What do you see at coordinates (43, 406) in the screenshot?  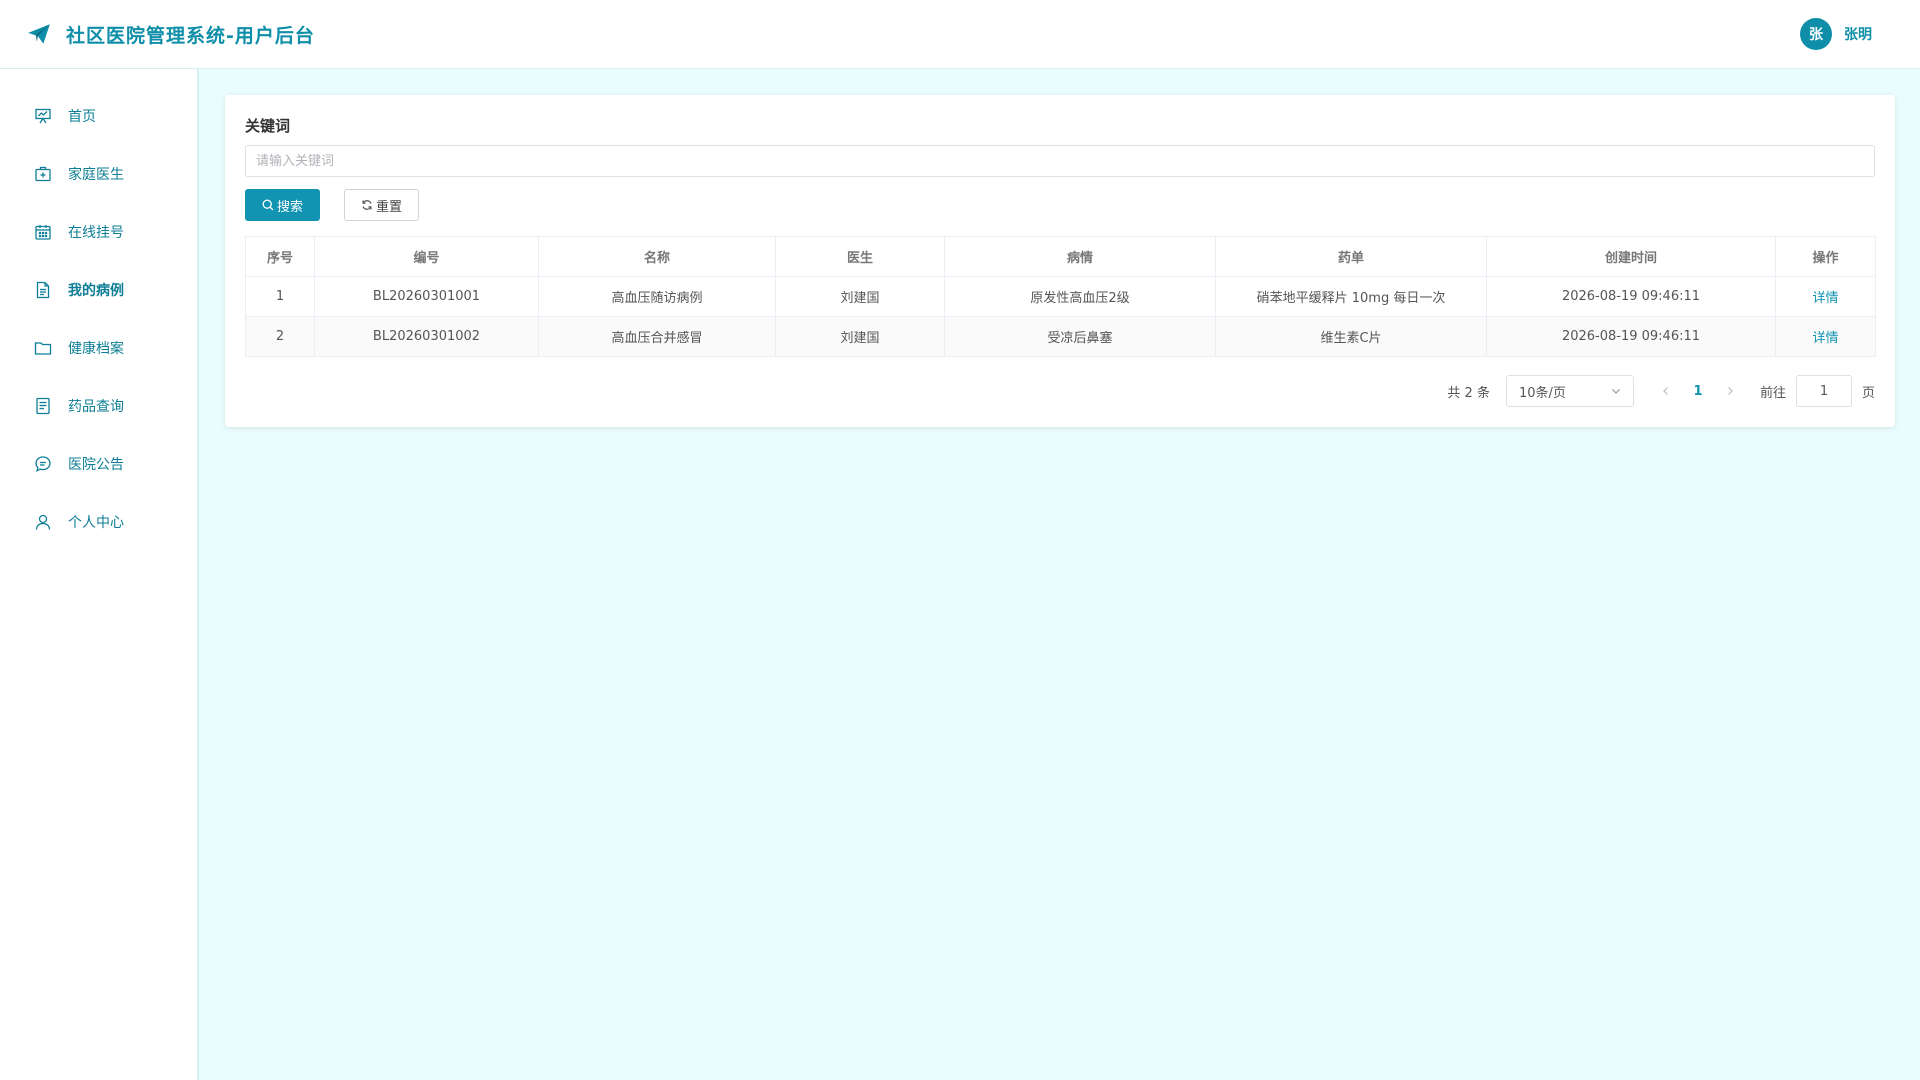 I see `list-document-icon` at bounding box center [43, 406].